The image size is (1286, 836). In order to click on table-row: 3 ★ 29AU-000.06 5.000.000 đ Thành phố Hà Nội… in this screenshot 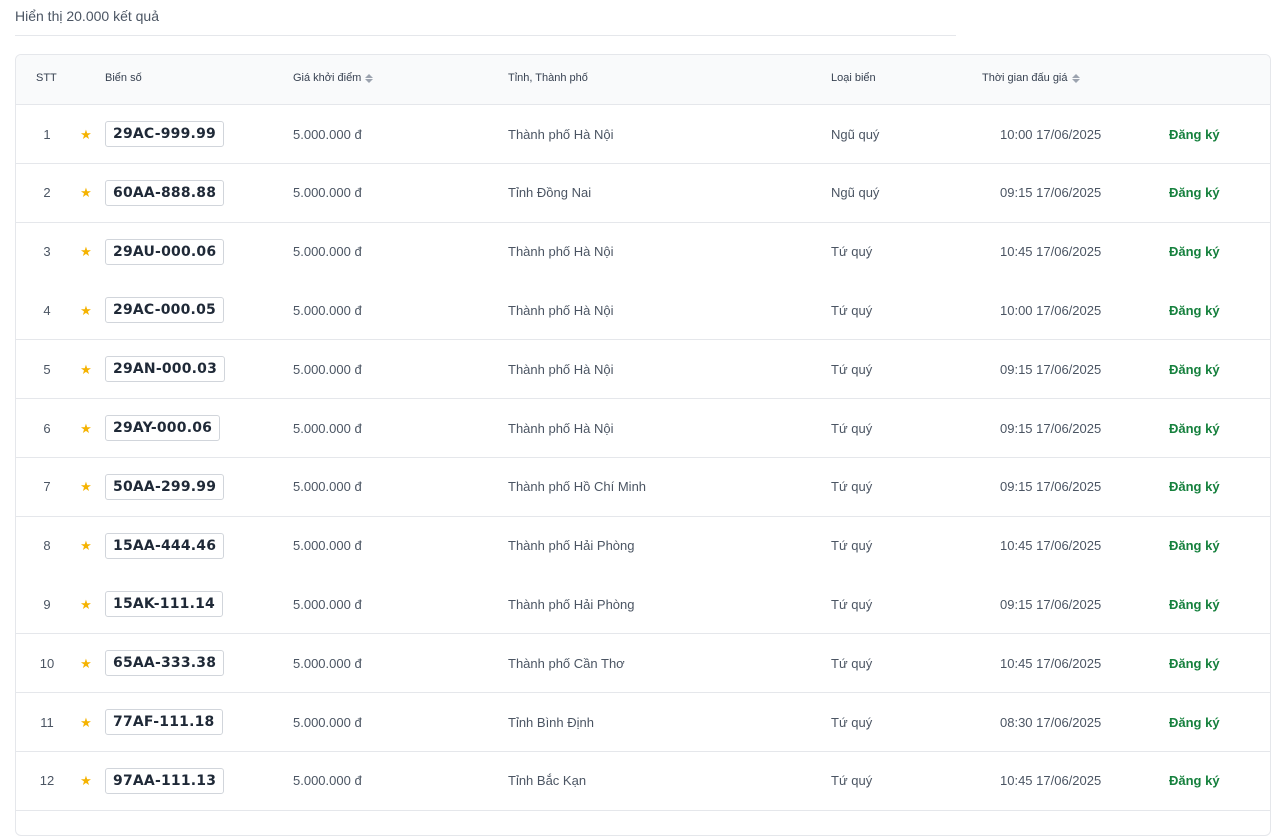, I will do `click(643, 252)`.